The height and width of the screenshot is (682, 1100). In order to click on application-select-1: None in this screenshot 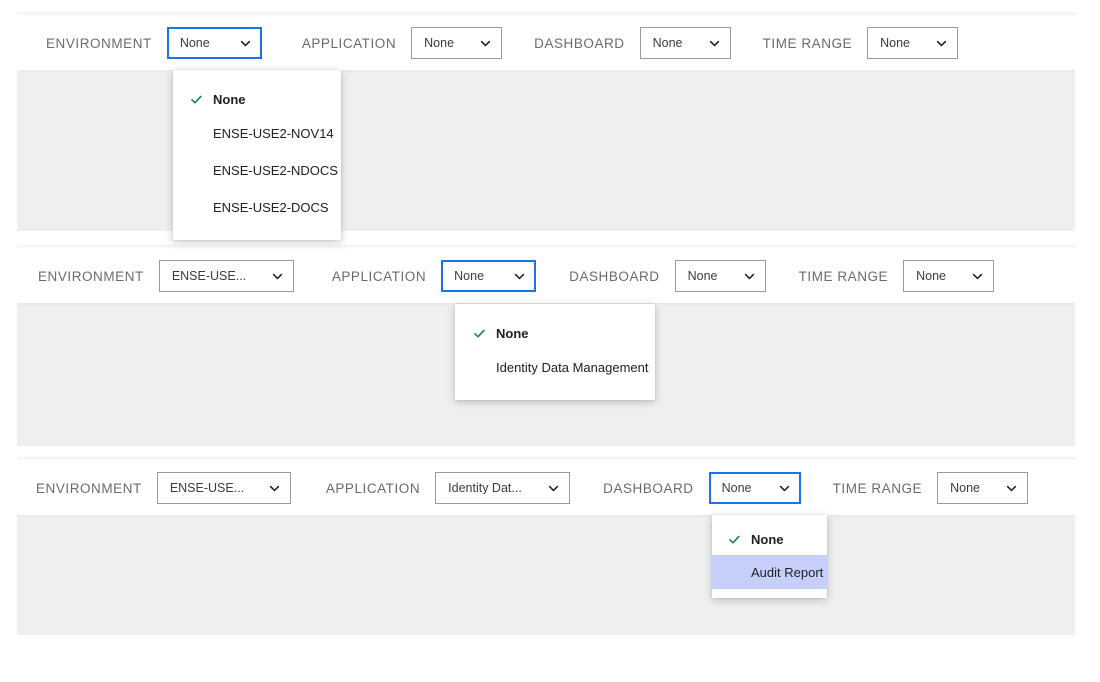, I will do `click(457, 43)`.